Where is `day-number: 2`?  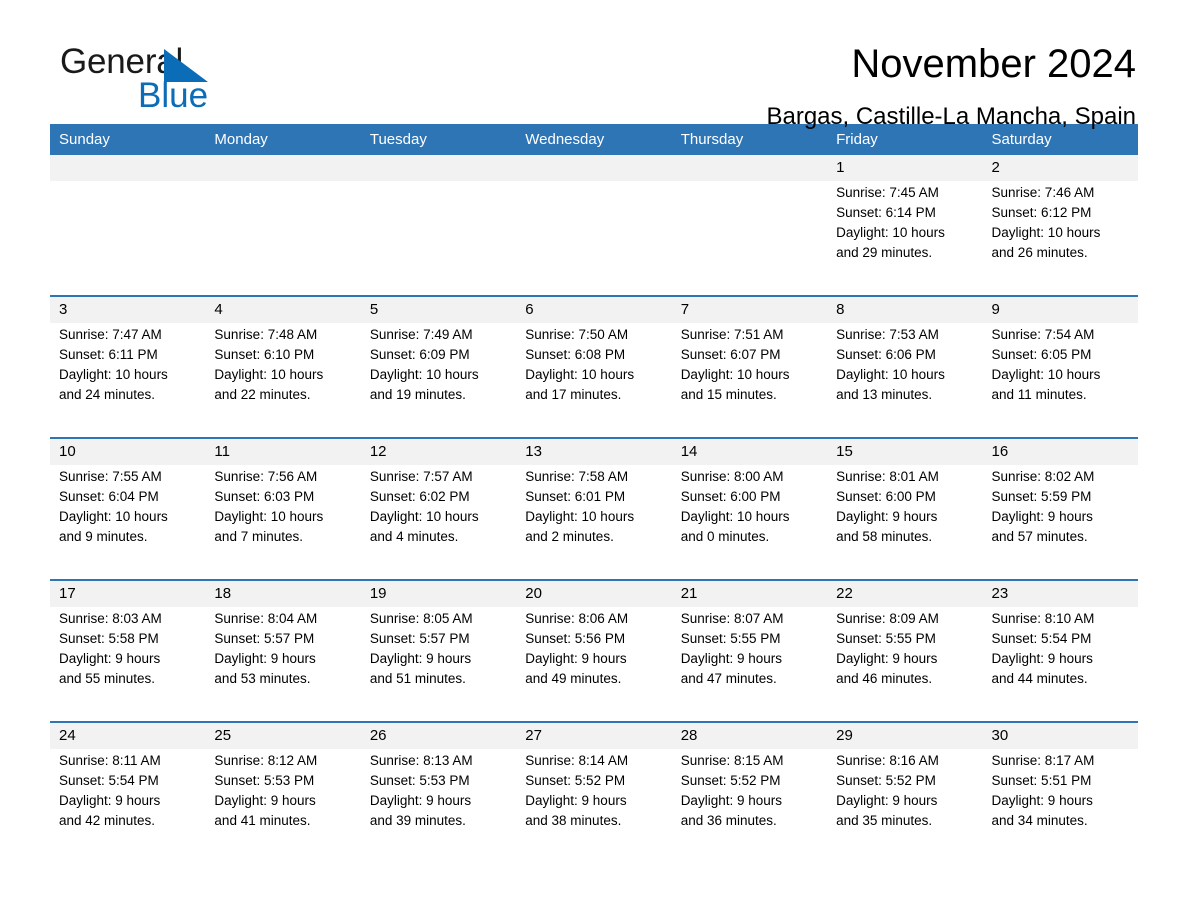 day-number: 2 is located at coordinates (1060, 168).